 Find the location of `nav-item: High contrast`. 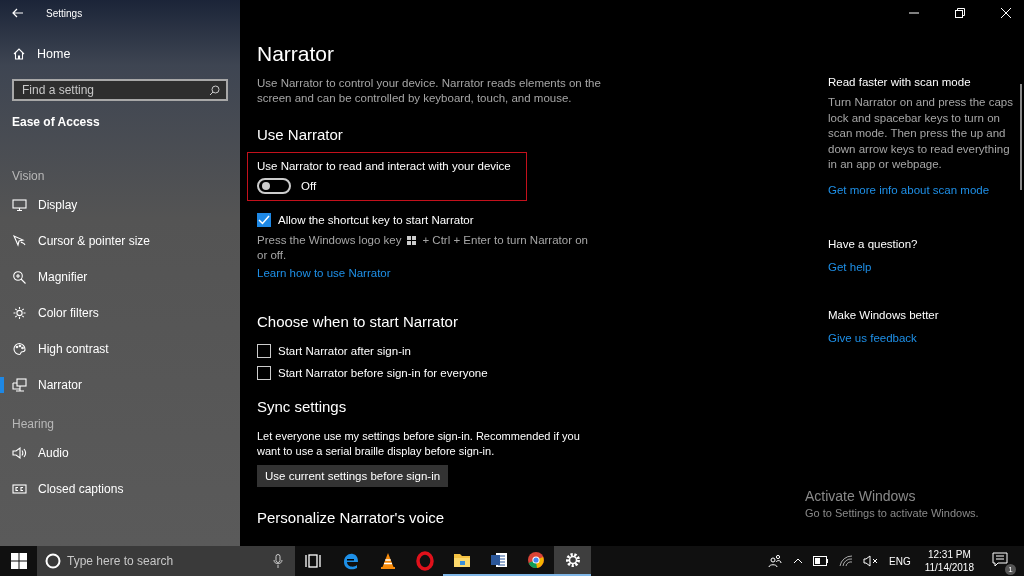

nav-item: High contrast is located at coordinates (120, 349).